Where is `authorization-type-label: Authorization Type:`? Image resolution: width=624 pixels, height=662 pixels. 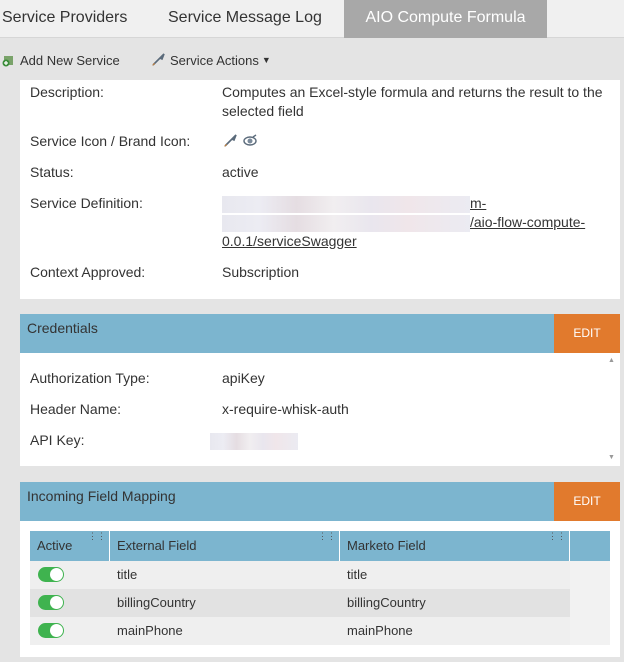 authorization-type-label: Authorization Type: is located at coordinates (90, 378).